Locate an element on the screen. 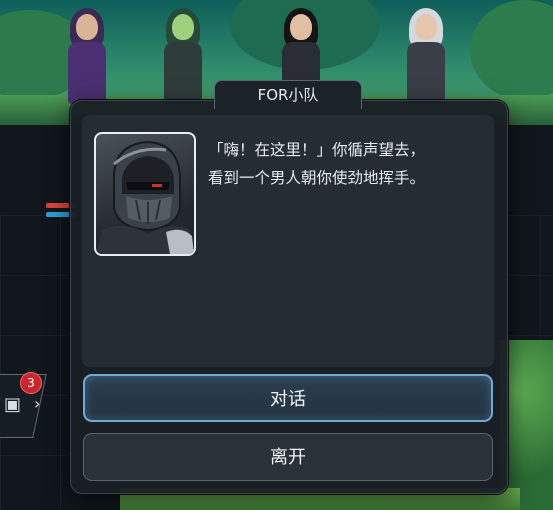 The width and height of the screenshot is (553, 510). chevron-right-icon: › is located at coordinates (37, 403).